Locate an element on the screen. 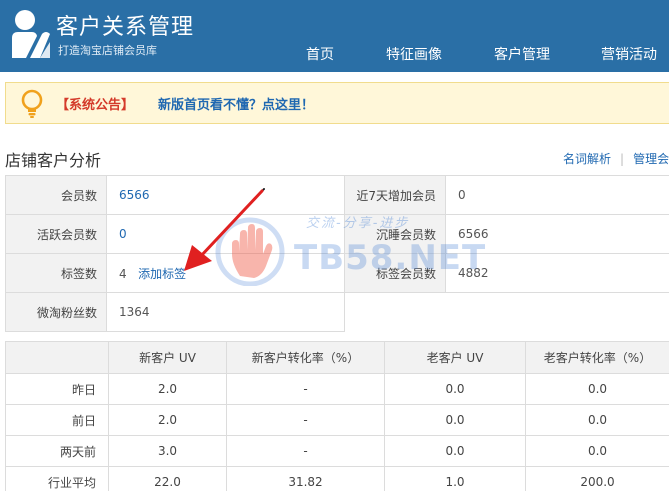 Image resolution: width=669 pixels, height=491 pixels. manage-link: 管理会 is located at coordinates (651, 159).